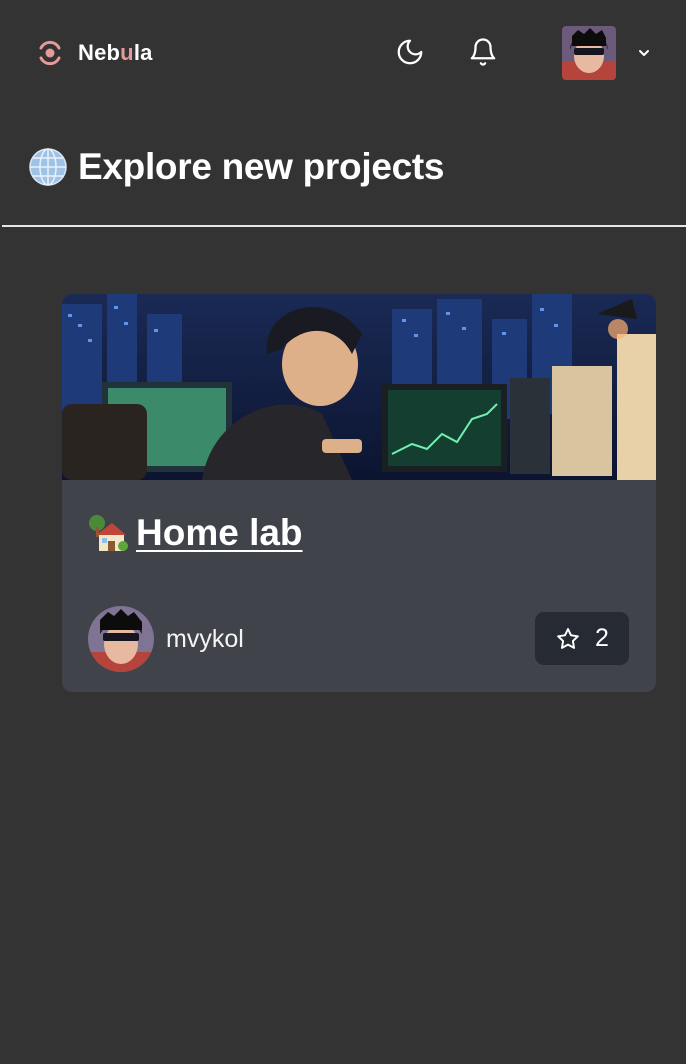 Image resolution: width=686 pixels, height=1064 pixels. Describe the element at coordinates (108, 533) in the screenshot. I see `house-icon` at that location.